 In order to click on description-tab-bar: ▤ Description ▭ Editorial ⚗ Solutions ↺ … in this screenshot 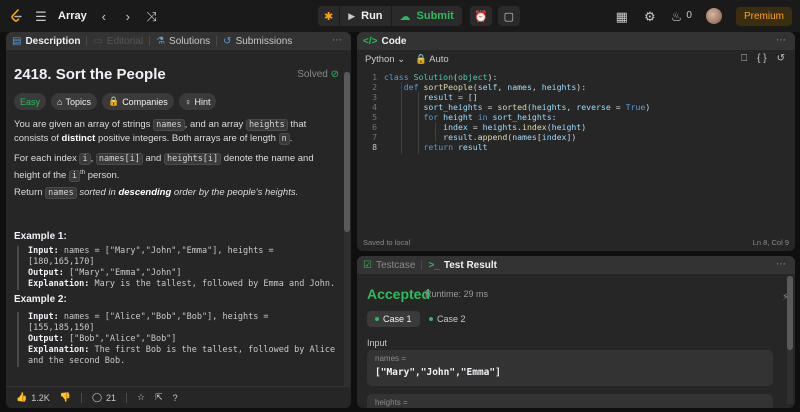, I will do `click(178, 41)`.